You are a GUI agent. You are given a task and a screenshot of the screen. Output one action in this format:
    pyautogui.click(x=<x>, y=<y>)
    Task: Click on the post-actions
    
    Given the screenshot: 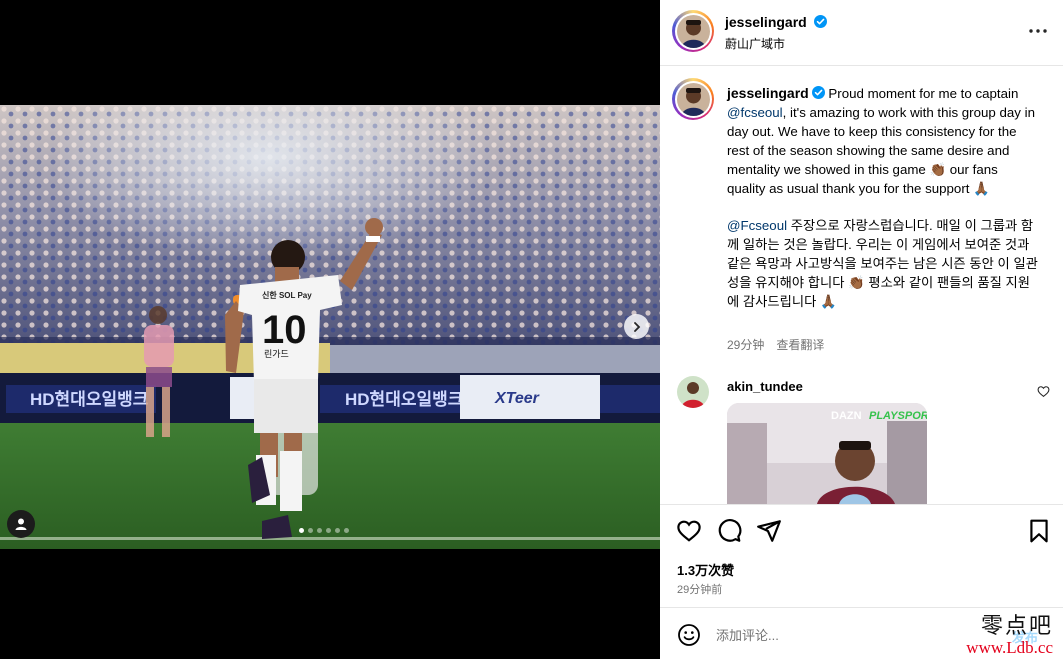 What is the action you would take?
    pyautogui.click(x=861, y=530)
    